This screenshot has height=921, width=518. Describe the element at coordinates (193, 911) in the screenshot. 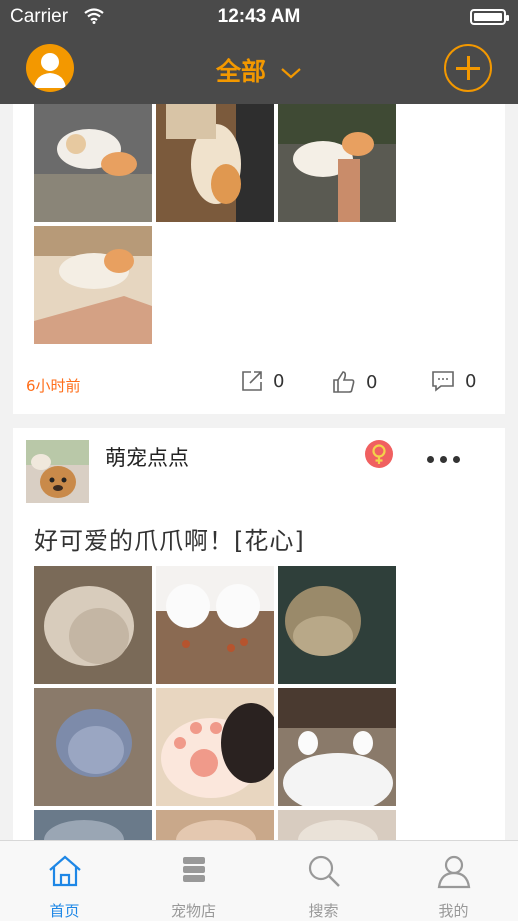

I see `tab-pet-store-label: 宠物店` at that location.